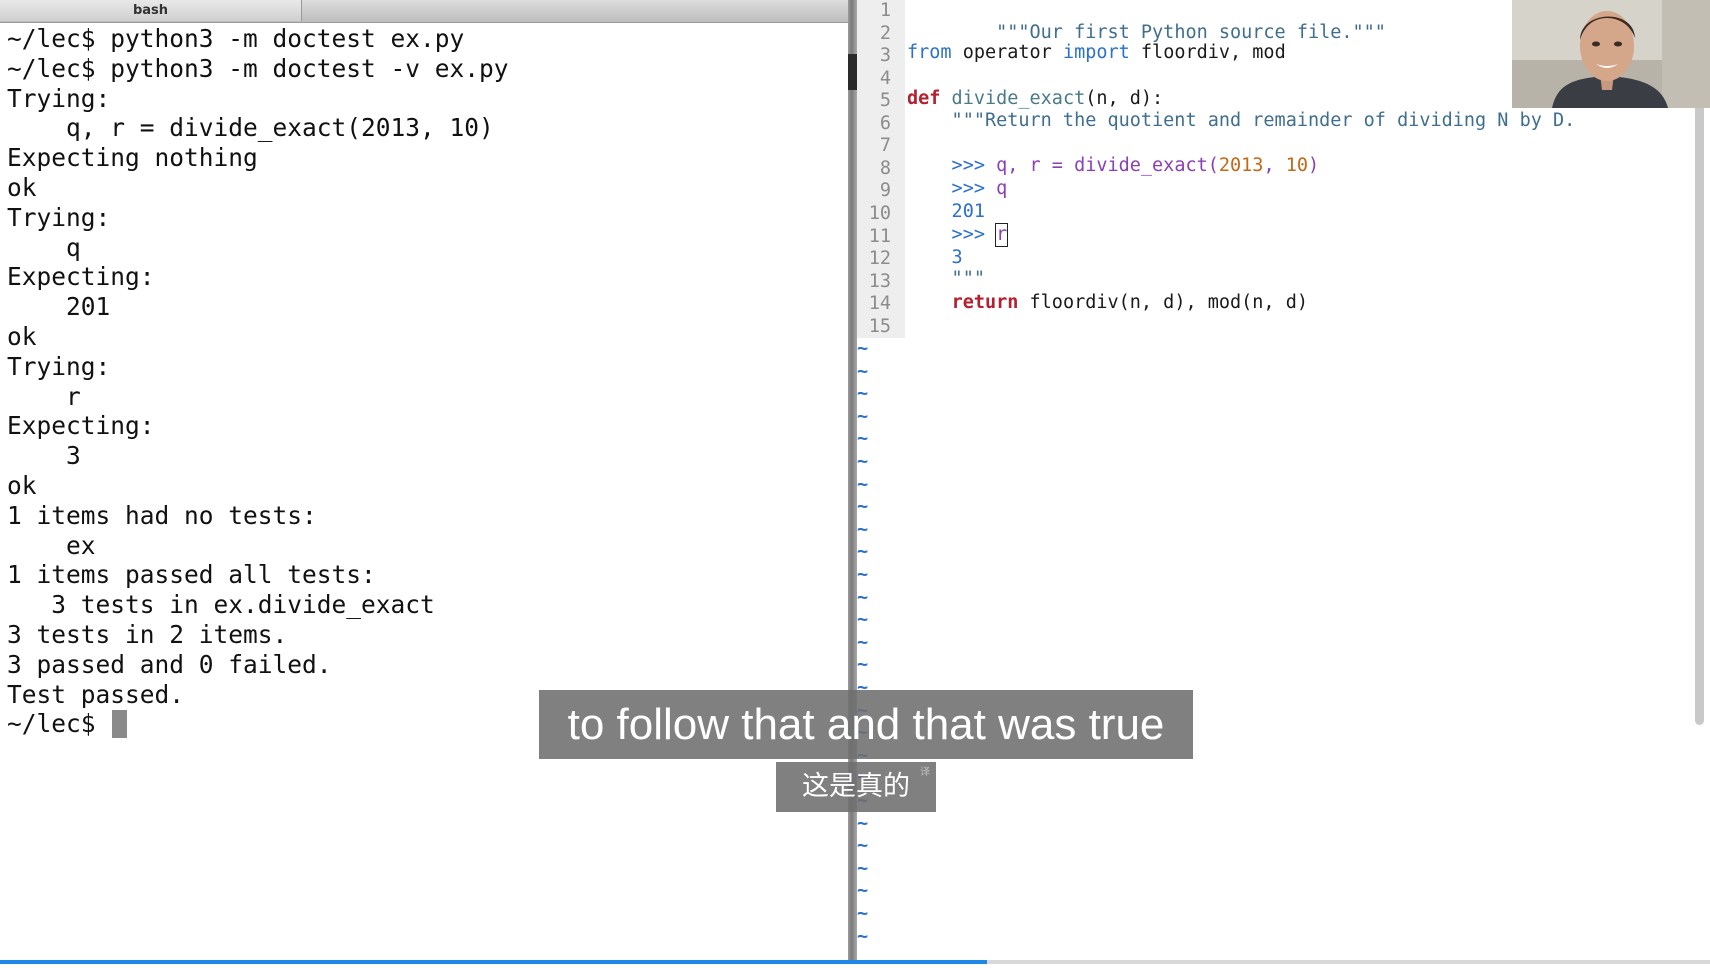  I want to click on terminal-prompt: ~/lec$, so click(51, 724).